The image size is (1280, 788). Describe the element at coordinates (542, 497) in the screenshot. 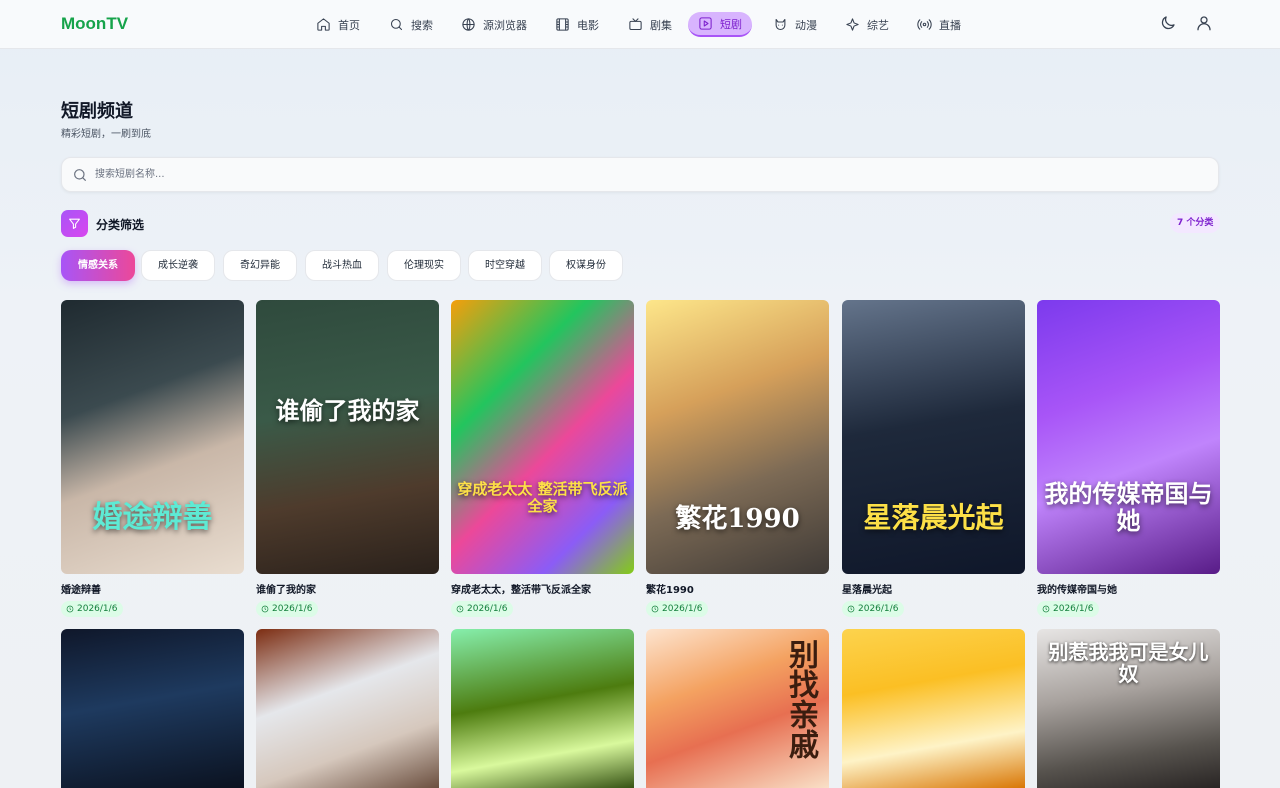

I see `poster-title-art: 穿成老太太 整活带飞反派全家` at that location.